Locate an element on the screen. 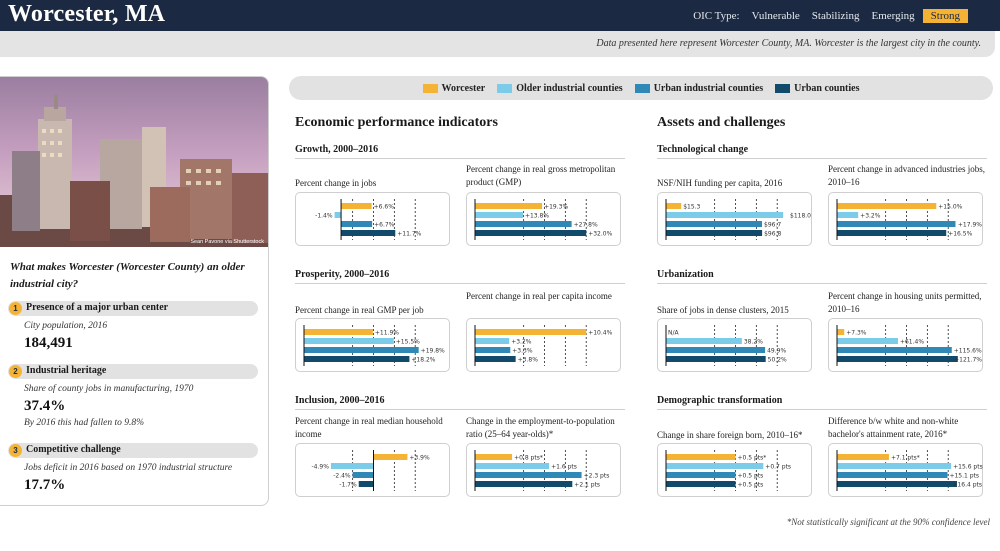  oic-option-vulnerable: Vulnerable is located at coordinates (776, 16).